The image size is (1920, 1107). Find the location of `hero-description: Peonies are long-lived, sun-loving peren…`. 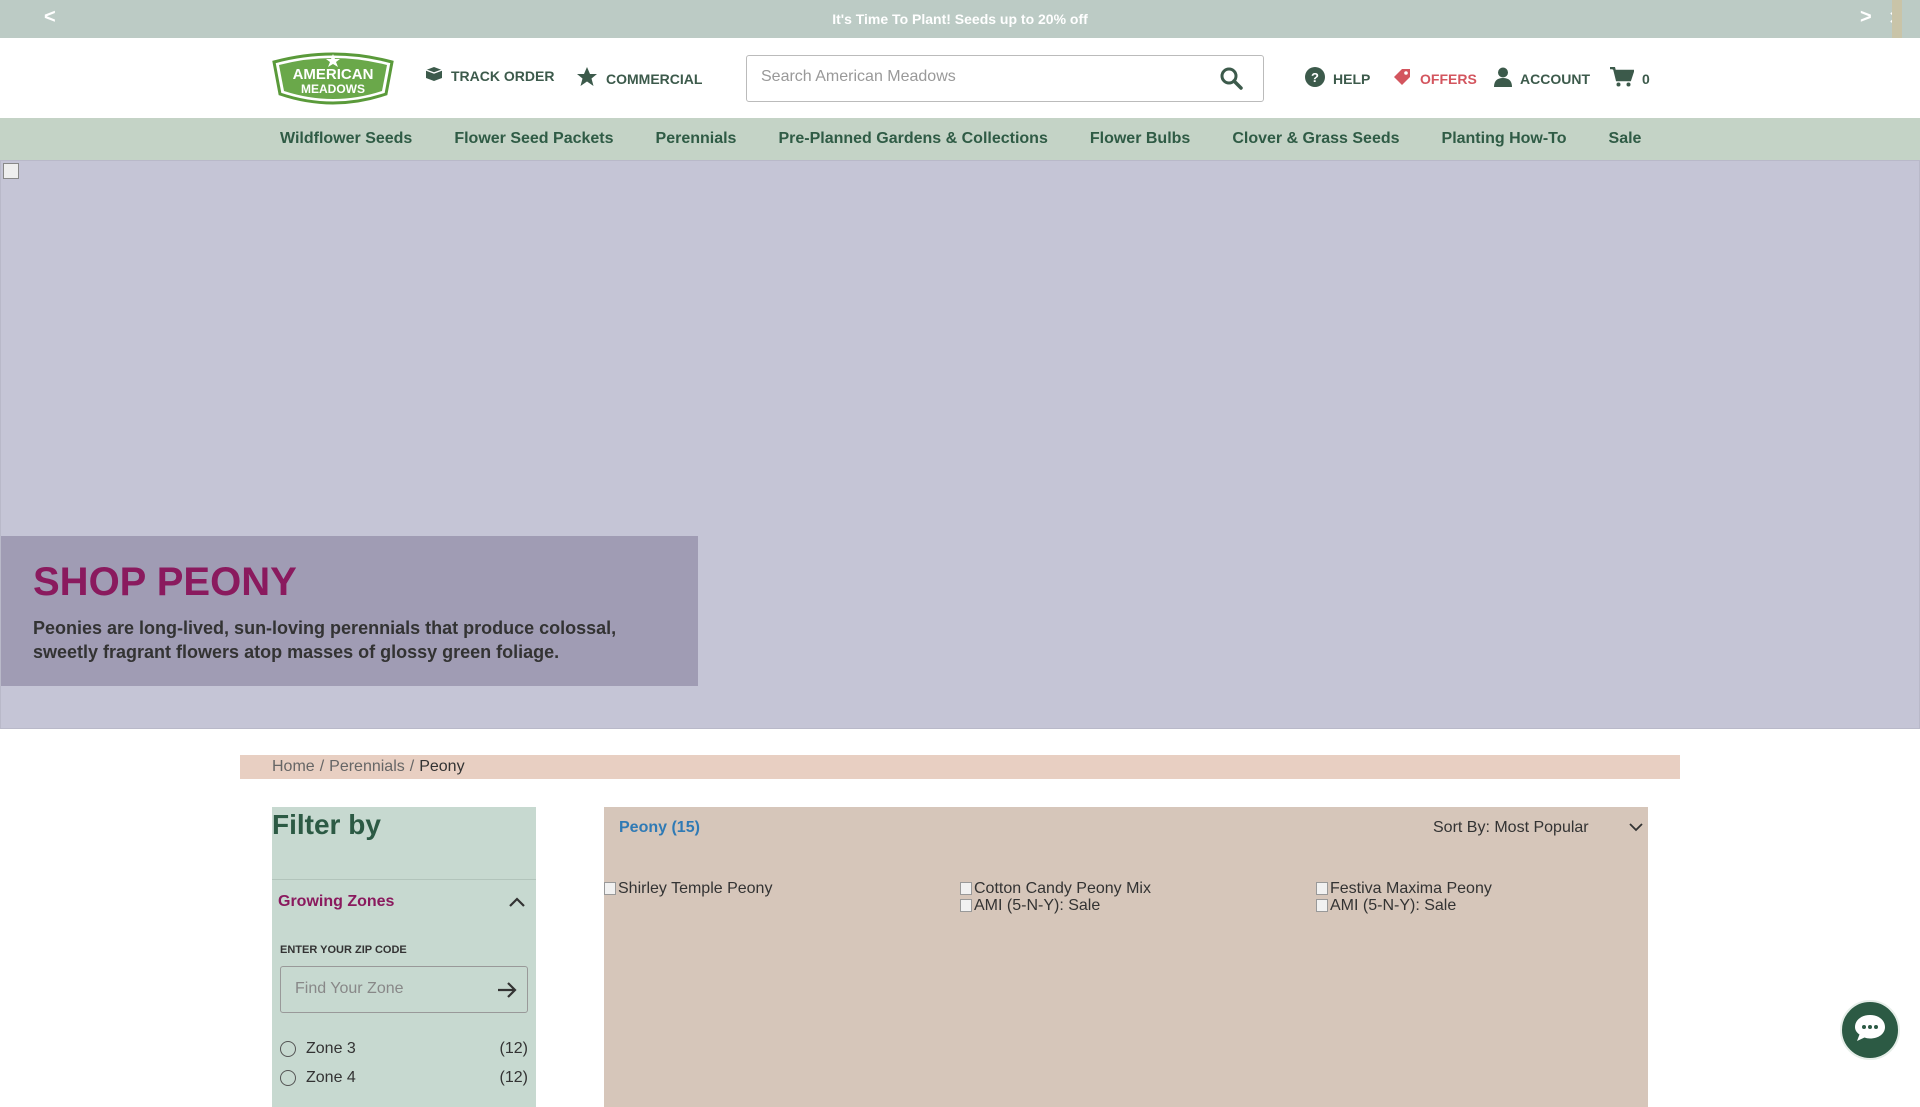

hero-description: Peonies are long-lived, sun-loving peren… is located at coordinates (325, 640).